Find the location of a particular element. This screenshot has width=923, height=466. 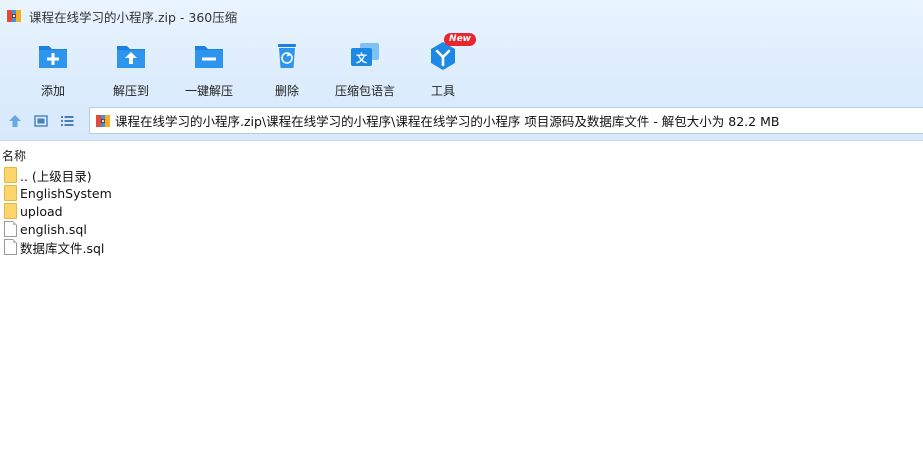

tools-button: New 工具 is located at coordinates (443, 65).